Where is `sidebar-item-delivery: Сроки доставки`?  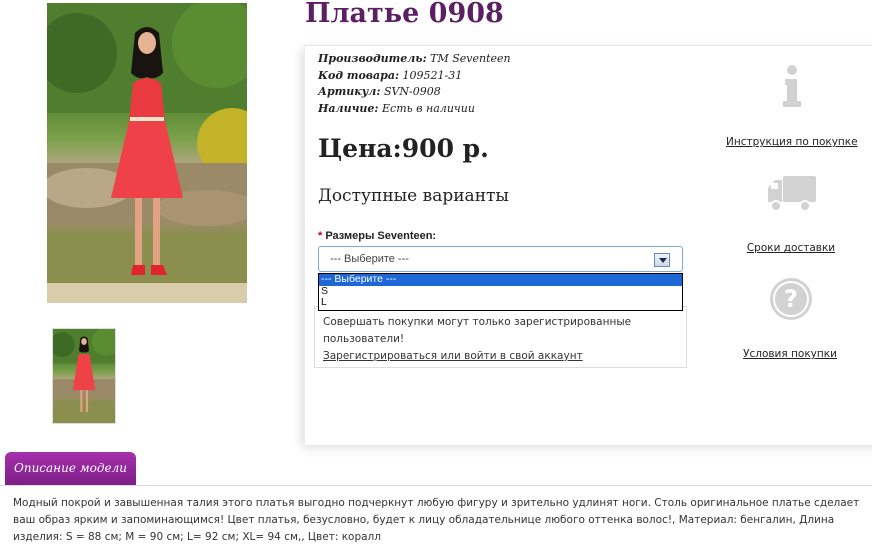 sidebar-item-delivery: Сроки доставки is located at coordinates (791, 248).